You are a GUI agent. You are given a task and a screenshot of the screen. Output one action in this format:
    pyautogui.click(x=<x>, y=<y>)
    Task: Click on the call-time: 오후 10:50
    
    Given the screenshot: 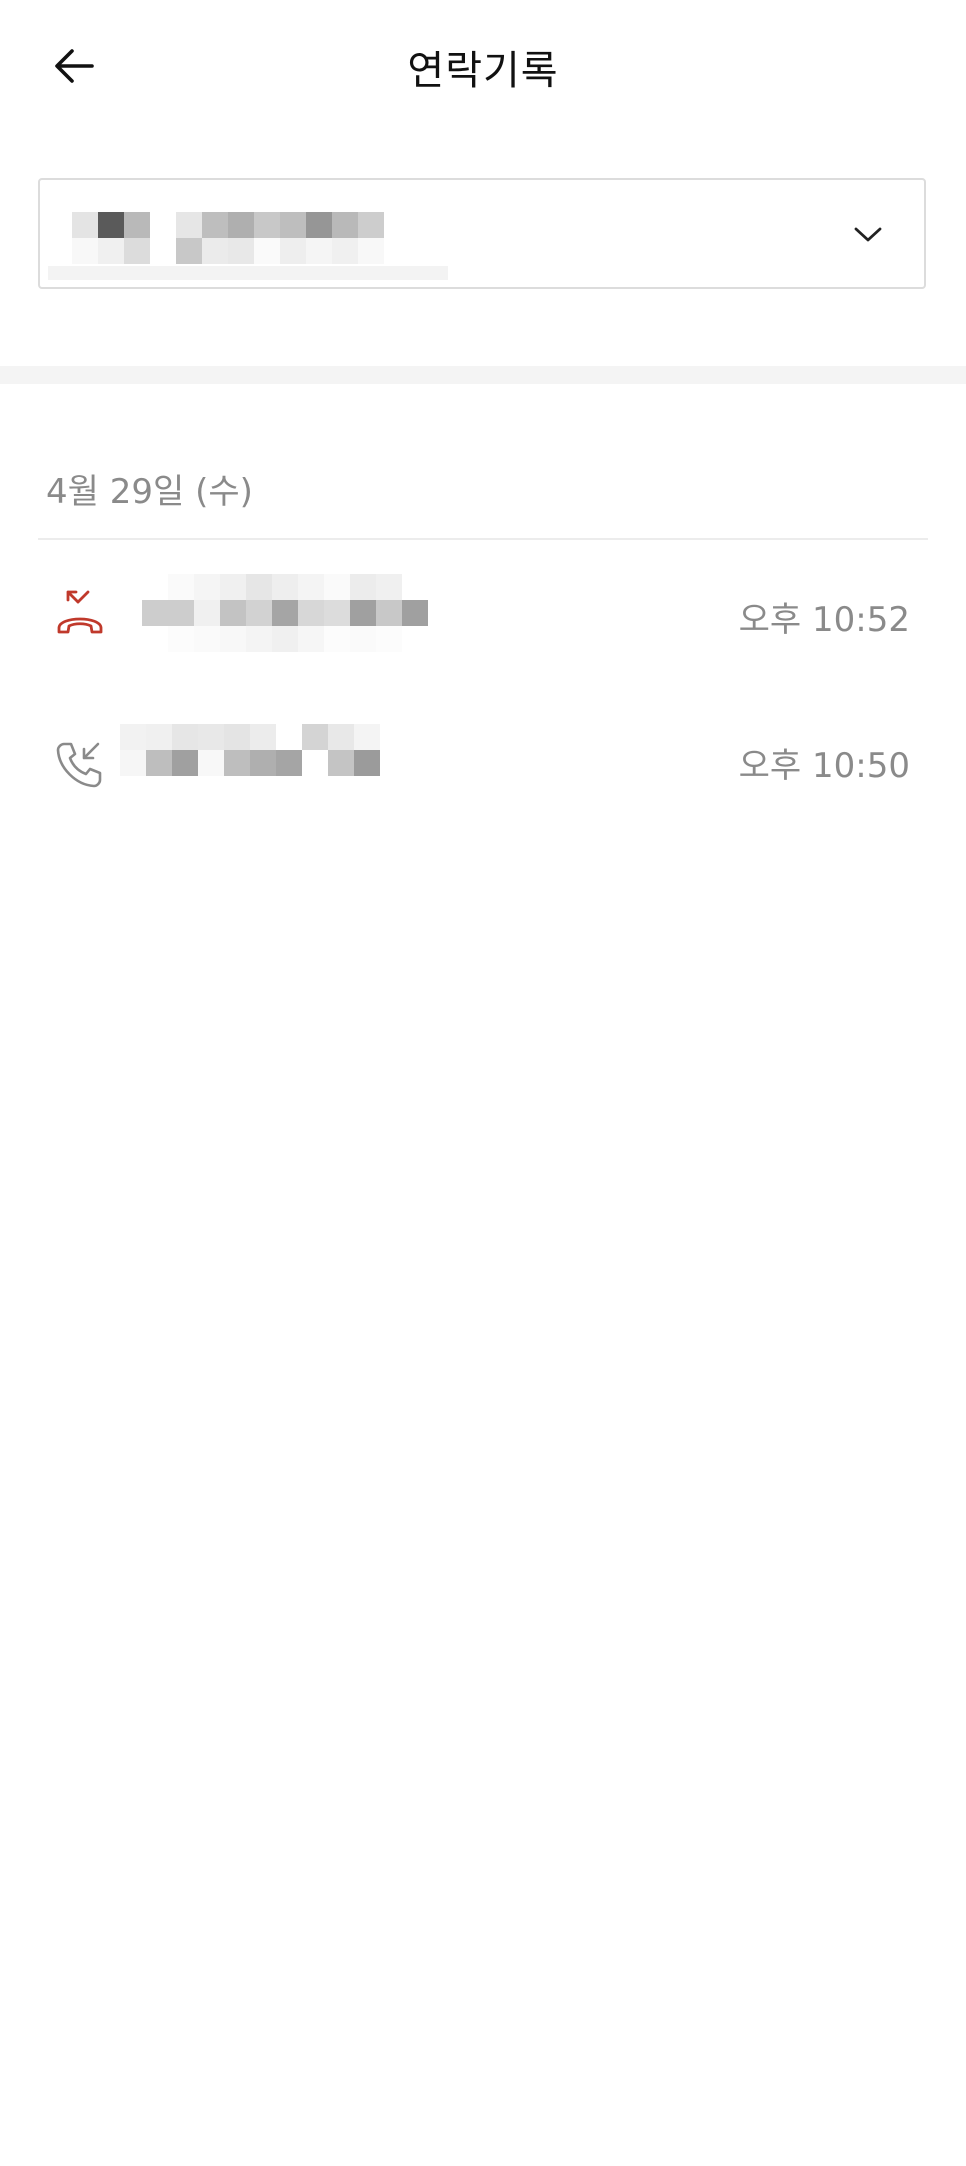 What is the action you would take?
    pyautogui.click(x=824, y=766)
    